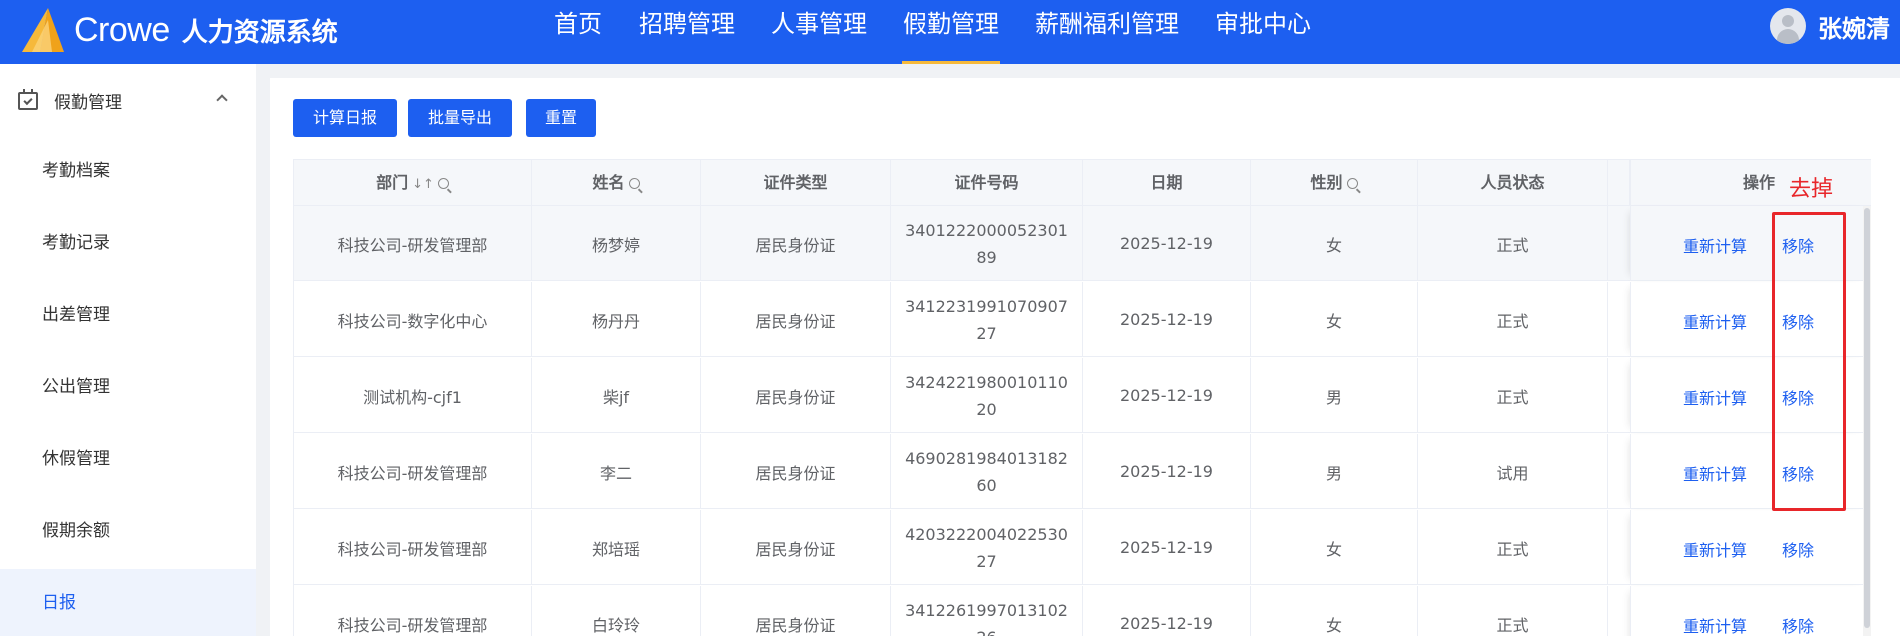  Describe the element at coordinates (987, 395) in the screenshot. I see `cell-id-no: 342422198001011020` at that location.